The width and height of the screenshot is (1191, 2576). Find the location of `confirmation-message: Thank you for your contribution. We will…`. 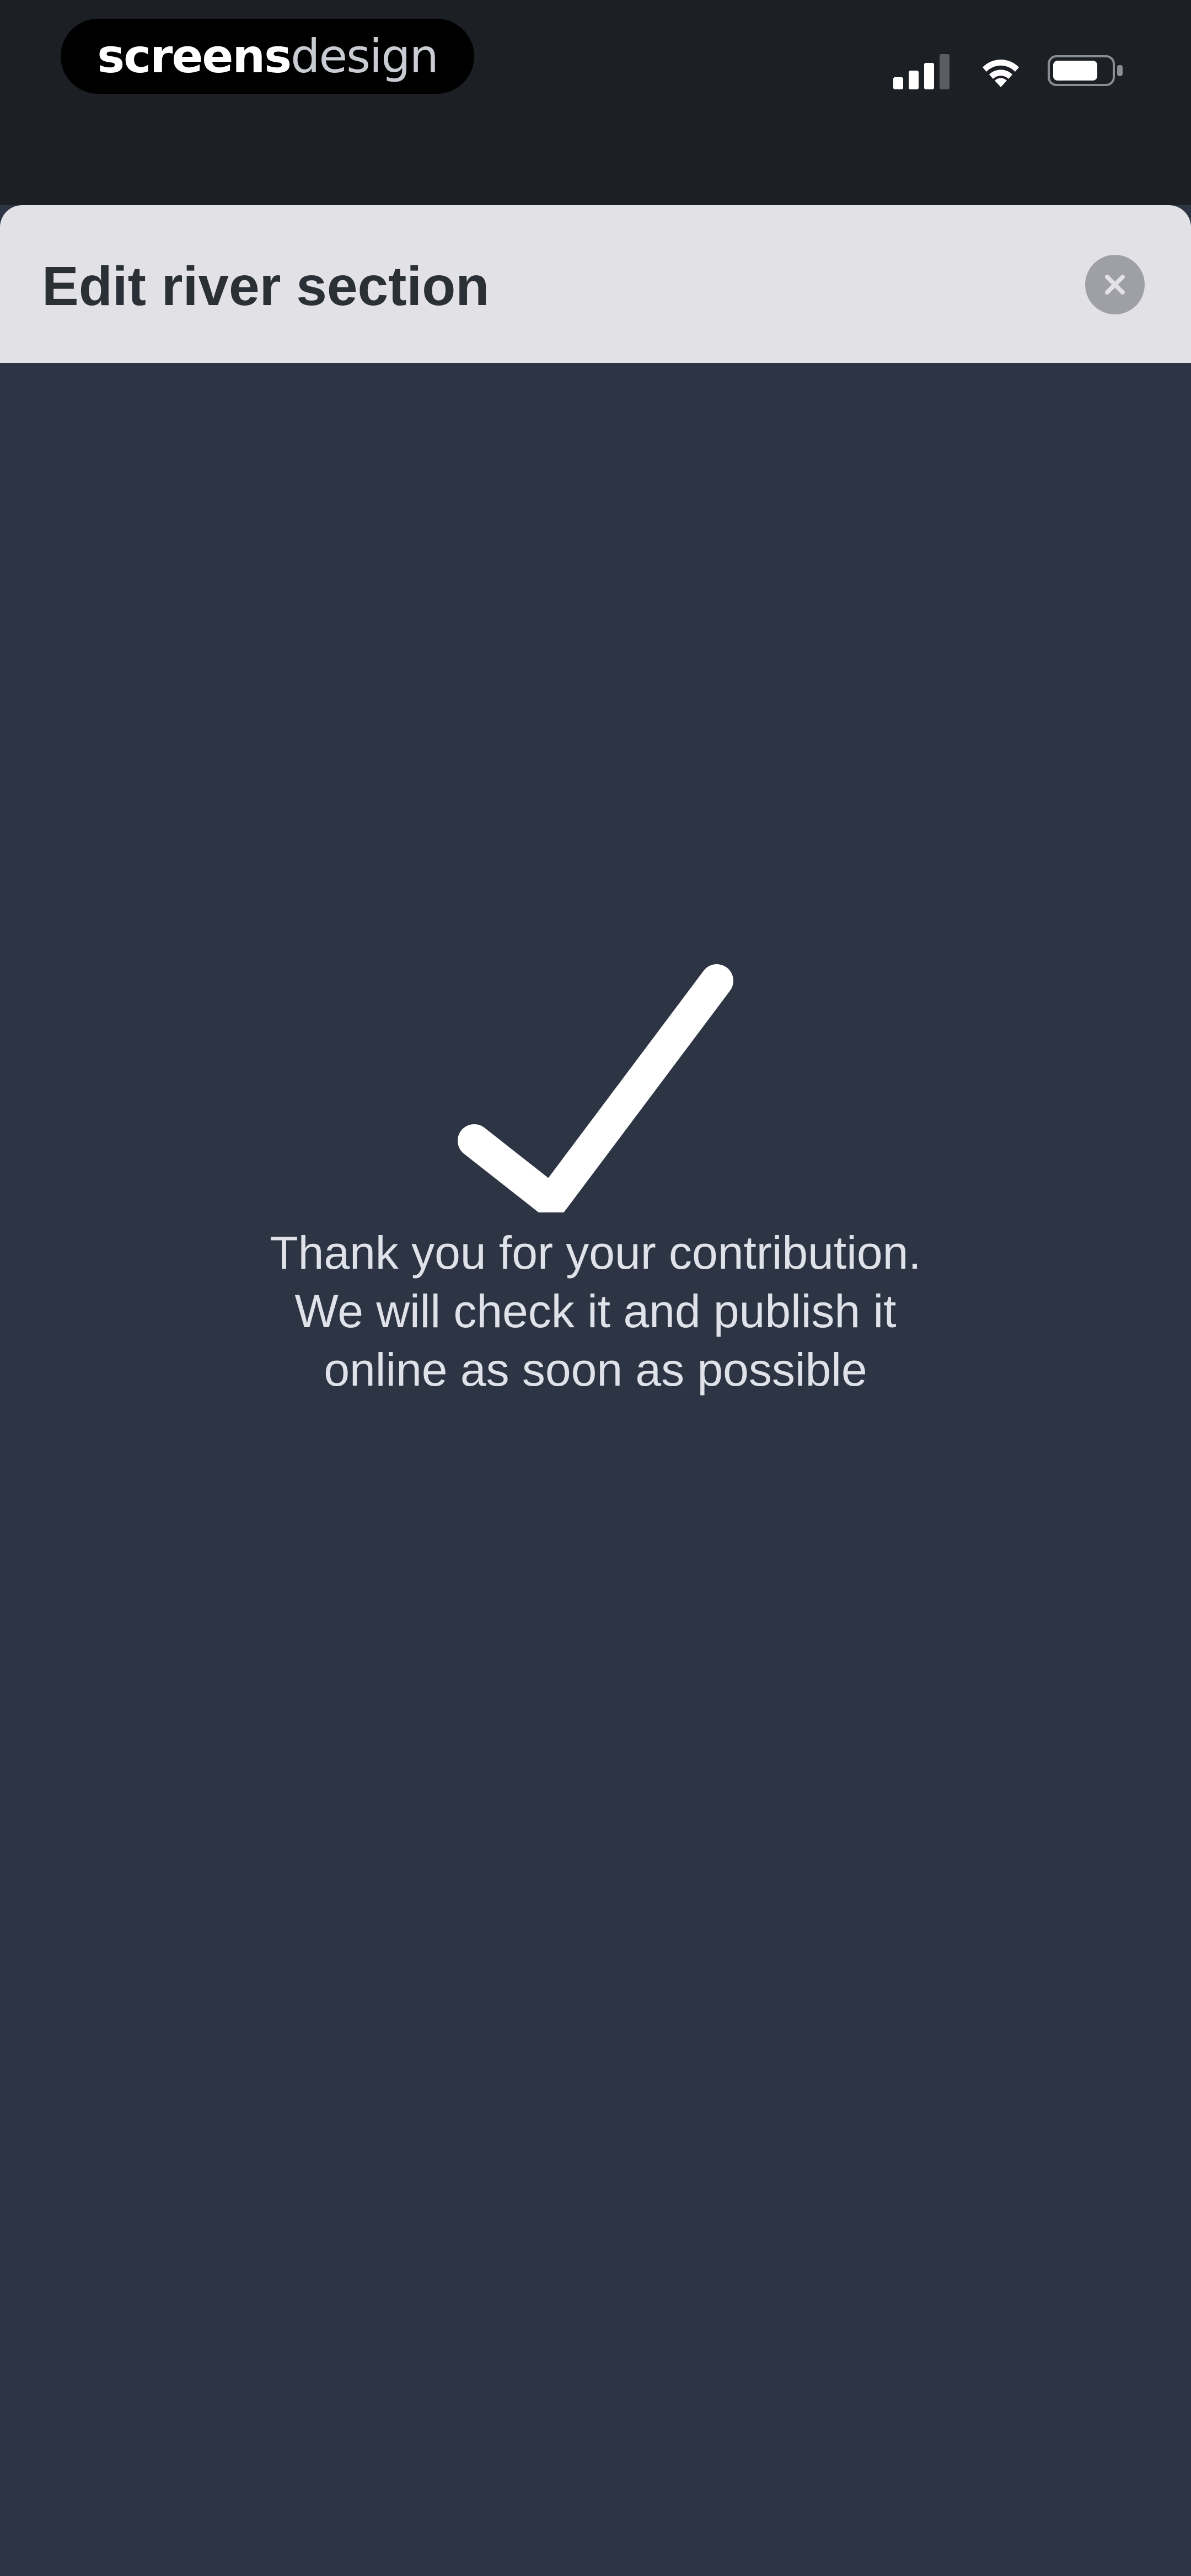

confirmation-message: Thank you for your contribution. We will… is located at coordinates (595, 1311).